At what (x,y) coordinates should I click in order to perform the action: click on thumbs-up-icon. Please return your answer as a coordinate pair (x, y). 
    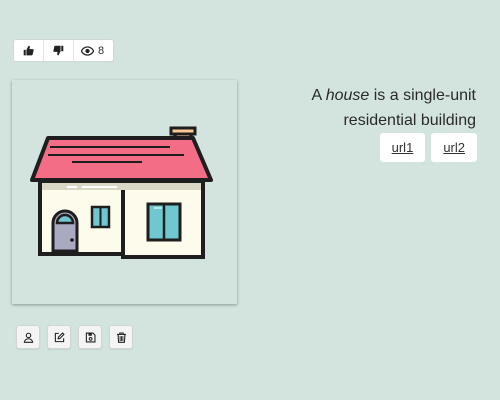
    Looking at the image, I should click on (28, 50).